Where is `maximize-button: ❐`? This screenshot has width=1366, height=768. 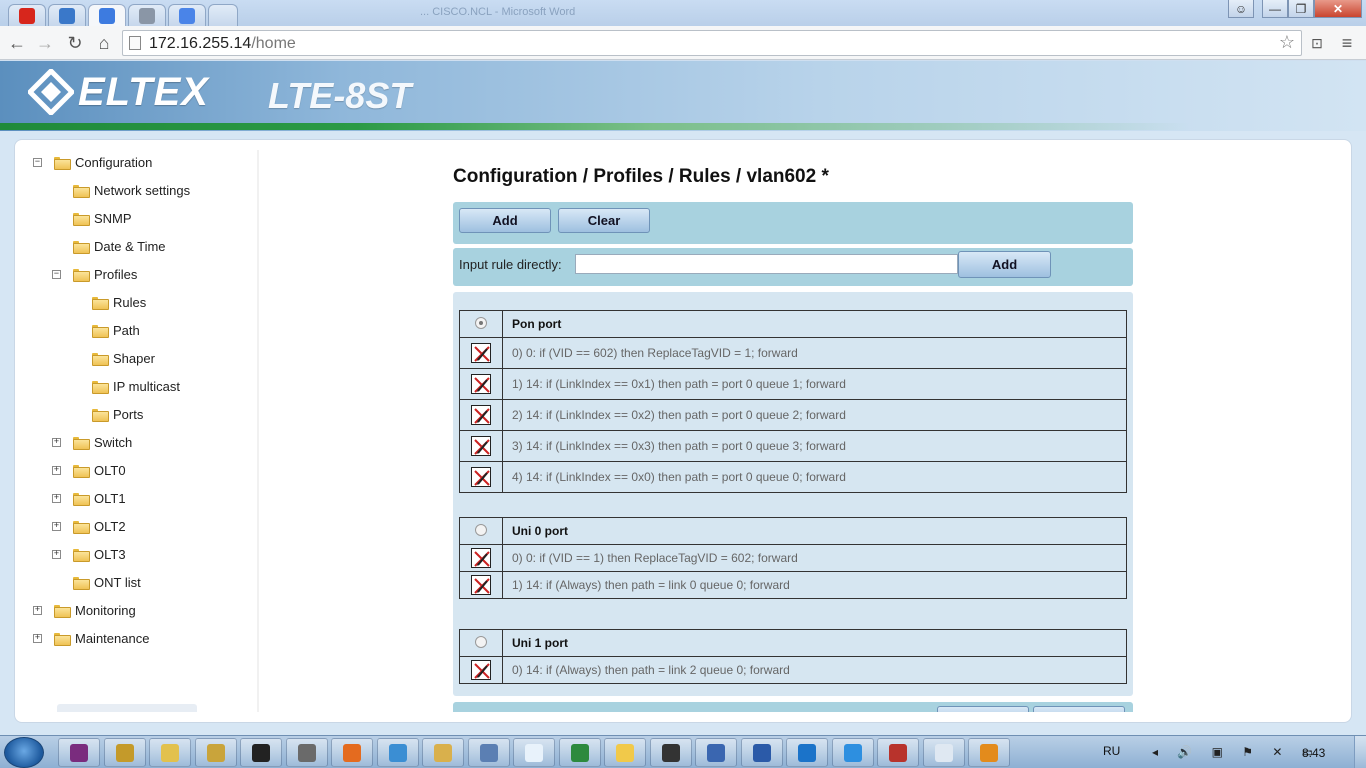
maximize-button: ❐ is located at coordinates (1301, 9).